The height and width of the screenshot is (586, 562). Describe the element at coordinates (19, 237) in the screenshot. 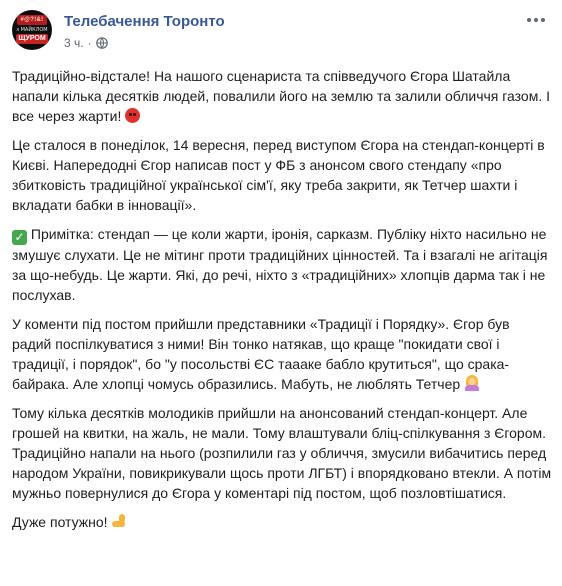

I see `check-mark-icon: ✓` at that location.